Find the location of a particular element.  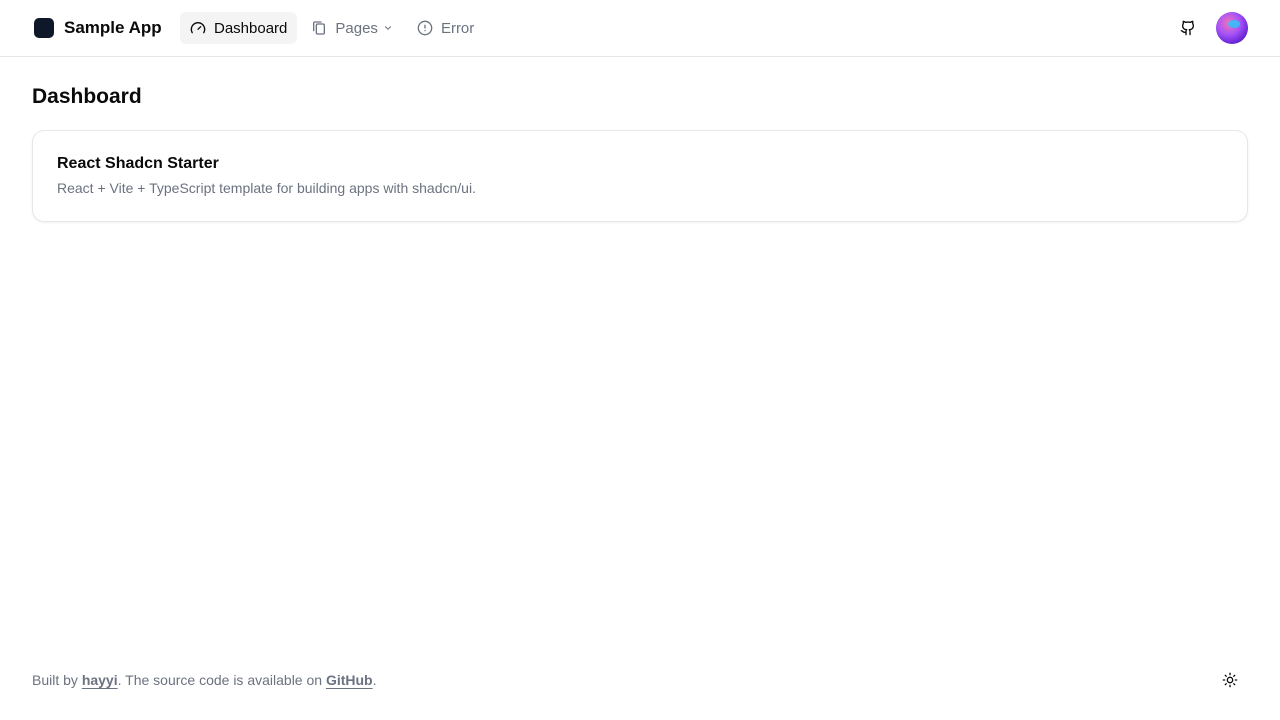

nav-item-label: Pages is located at coordinates (356, 28).